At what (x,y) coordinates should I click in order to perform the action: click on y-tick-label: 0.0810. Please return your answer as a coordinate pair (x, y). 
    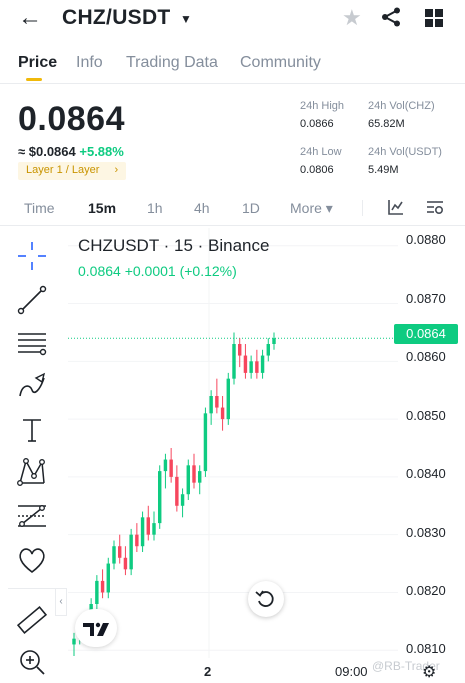
    Looking at the image, I should click on (426, 648).